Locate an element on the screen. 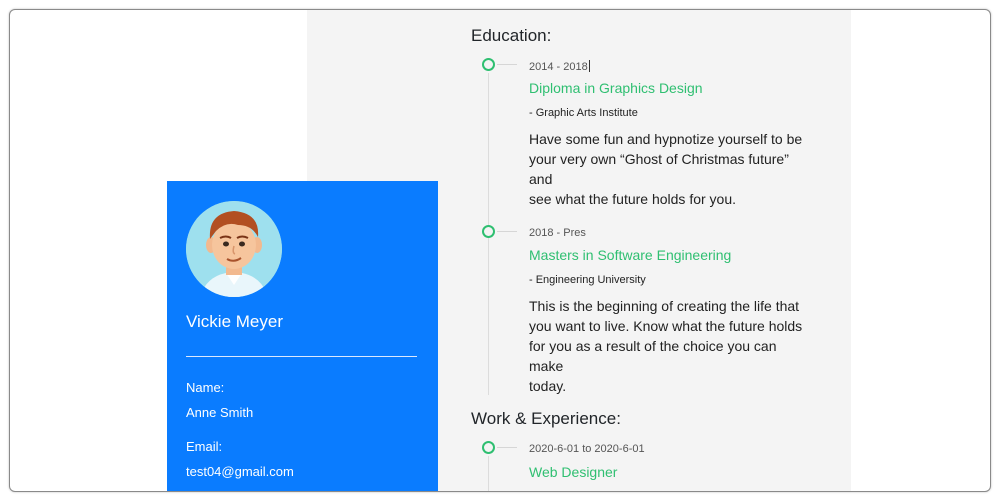 The width and height of the screenshot is (1000, 500). description-line: see what the future holds for you. is located at coordinates (633, 199).